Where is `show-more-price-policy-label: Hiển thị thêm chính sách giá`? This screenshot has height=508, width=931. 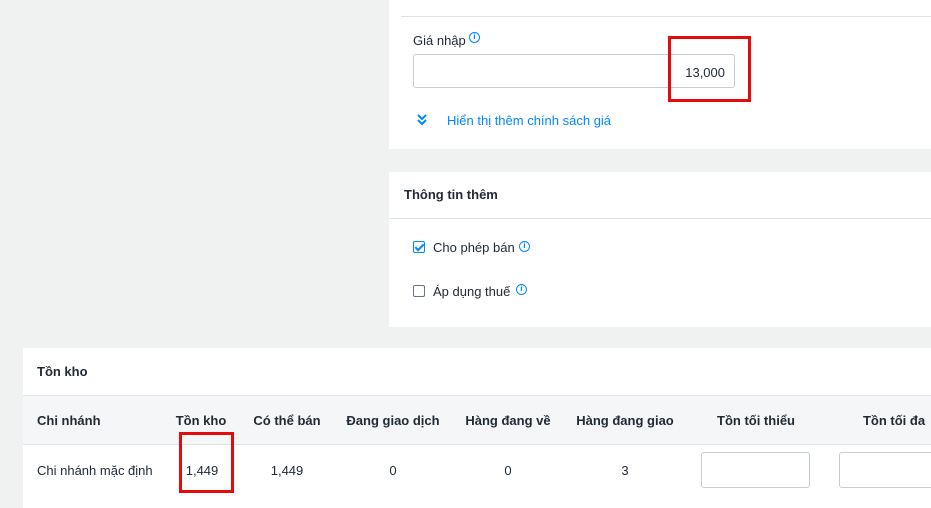
show-more-price-policy-label: Hiển thị thêm chính sách giá is located at coordinates (529, 120).